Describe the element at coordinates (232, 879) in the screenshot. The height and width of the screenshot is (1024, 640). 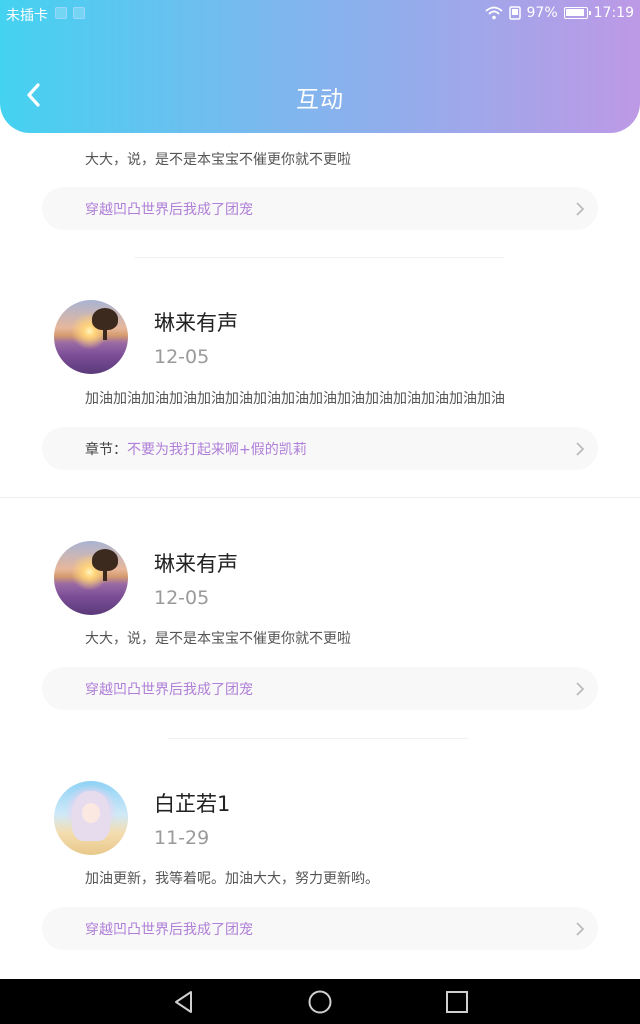
I see `comment-text: 加油更新，我等着呢。加油大大，努力更新哟。` at that location.